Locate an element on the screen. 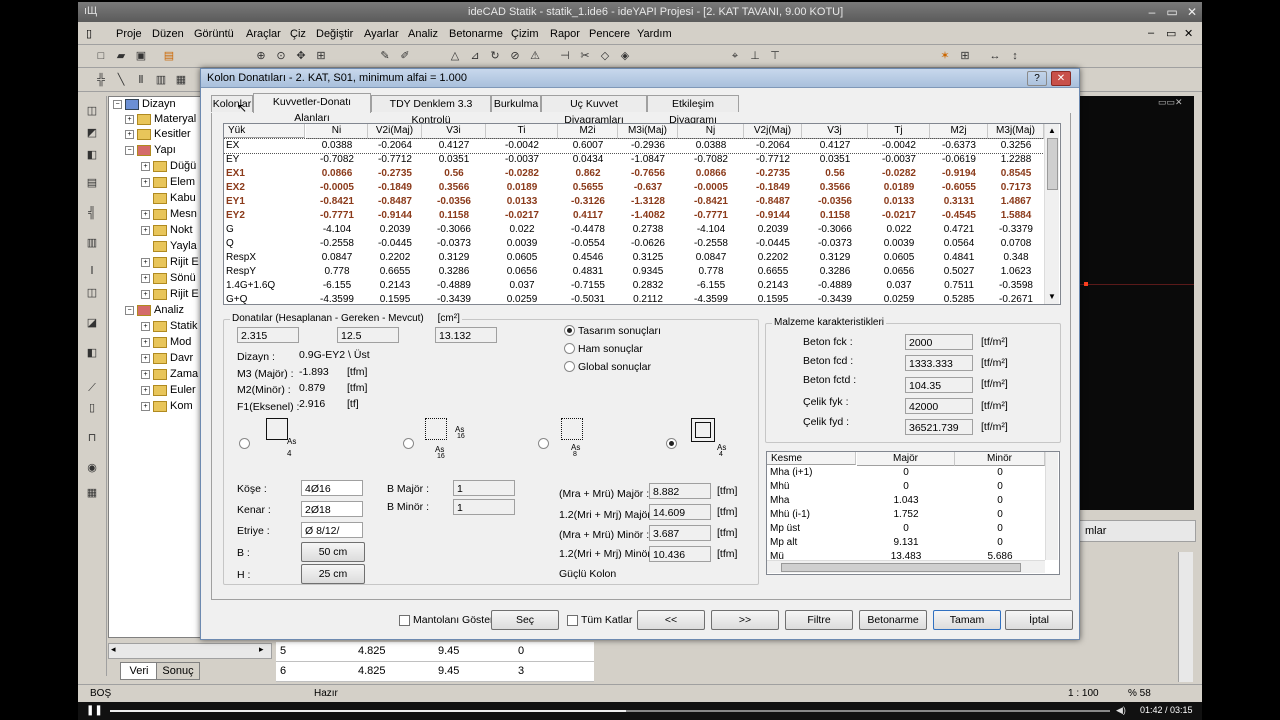 The image size is (1280, 720). prev-button: << is located at coordinates (671, 620).